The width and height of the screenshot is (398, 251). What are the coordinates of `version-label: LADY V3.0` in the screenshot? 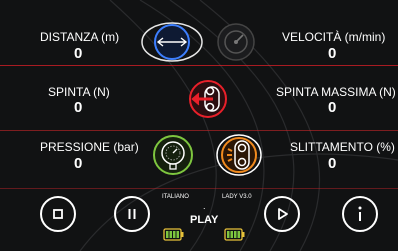 It's located at (237, 197).